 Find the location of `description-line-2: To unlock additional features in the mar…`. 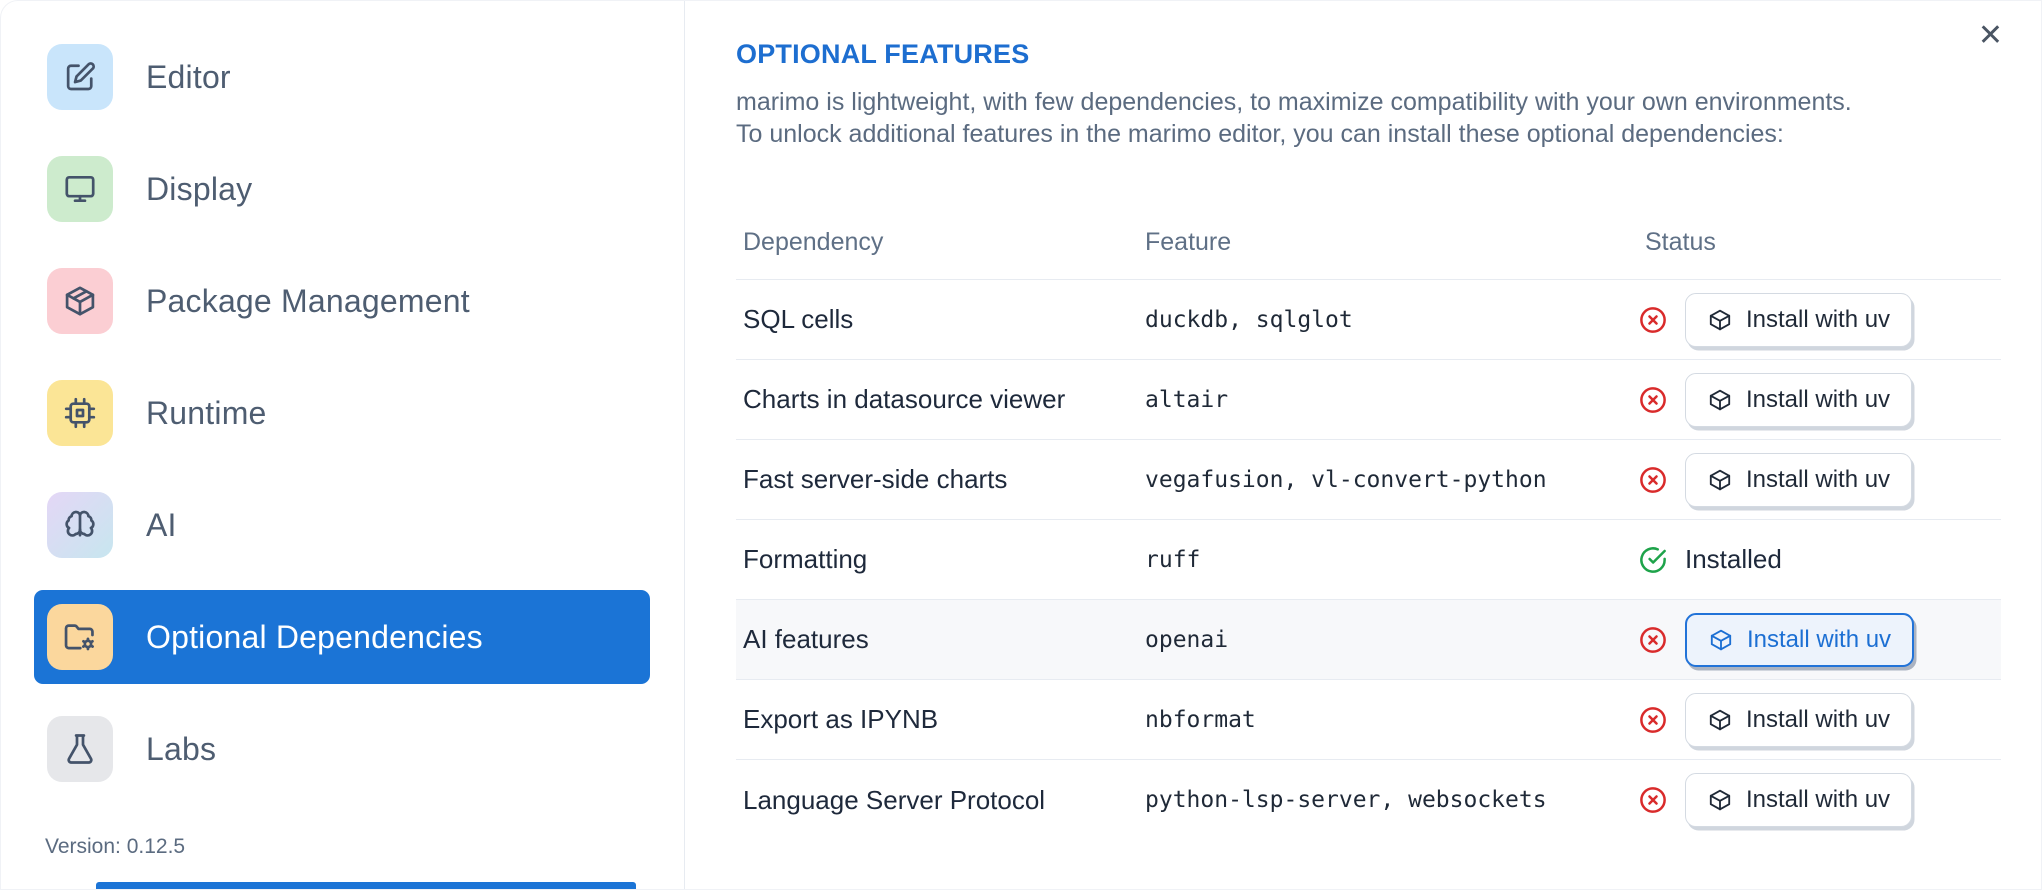

description-line-2: To unlock additional features in the mar… is located at coordinates (1260, 134).